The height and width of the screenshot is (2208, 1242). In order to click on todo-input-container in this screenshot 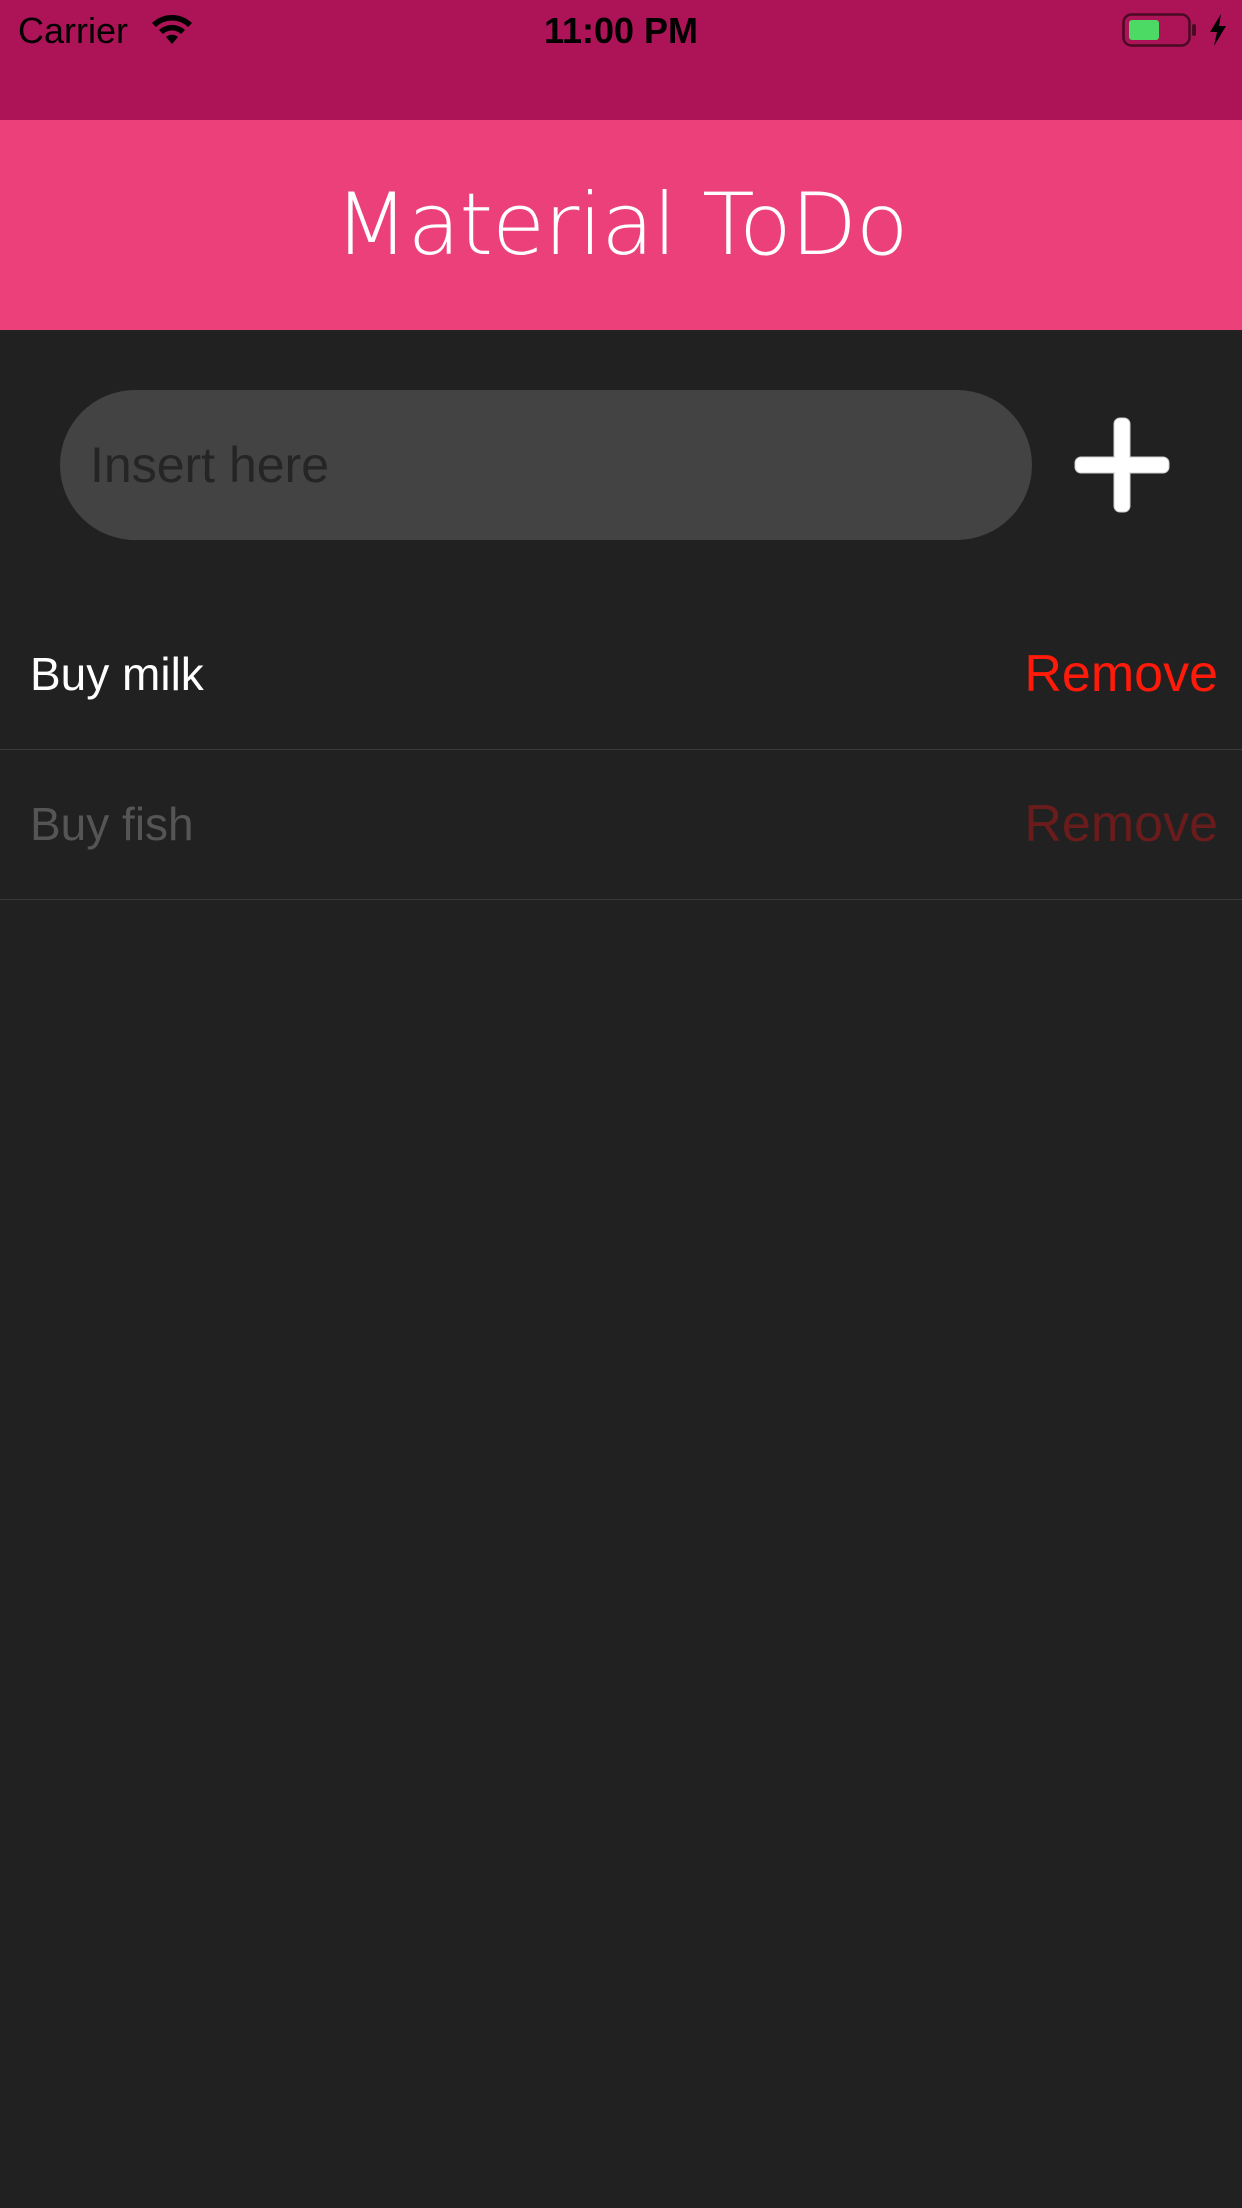, I will do `click(546, 465)`.